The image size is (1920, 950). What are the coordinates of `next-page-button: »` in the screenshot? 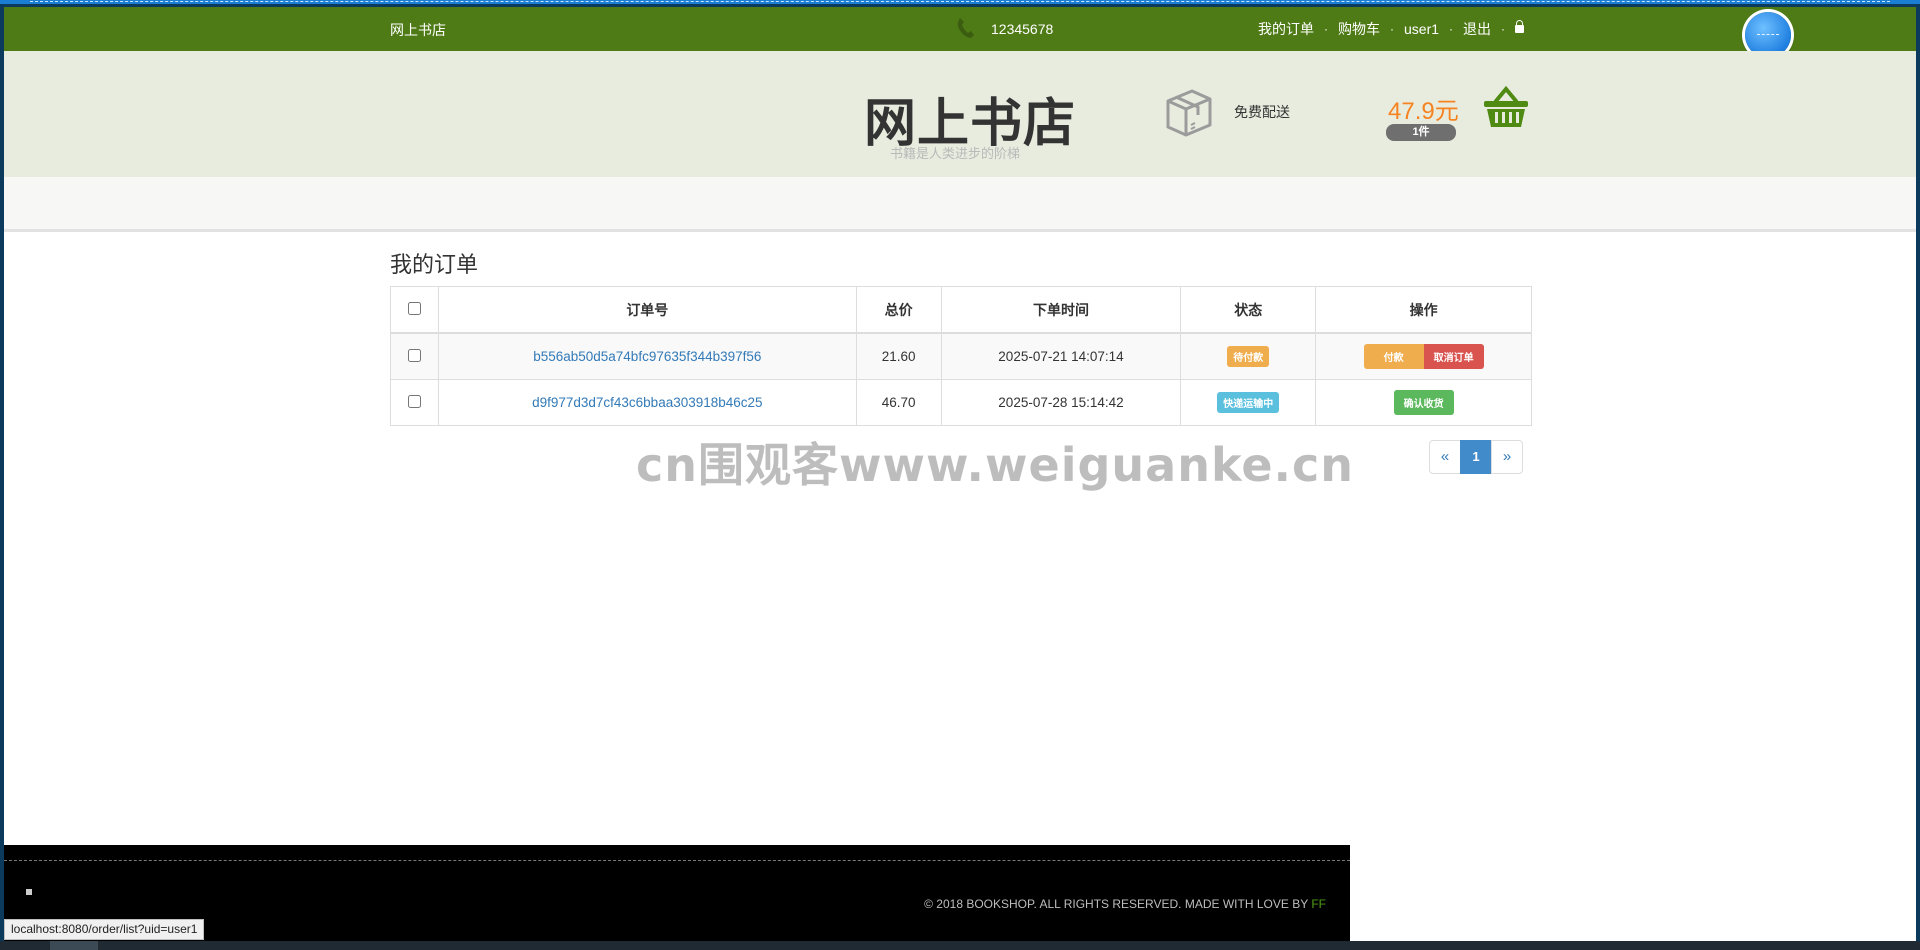 It's located at (1507, 457).